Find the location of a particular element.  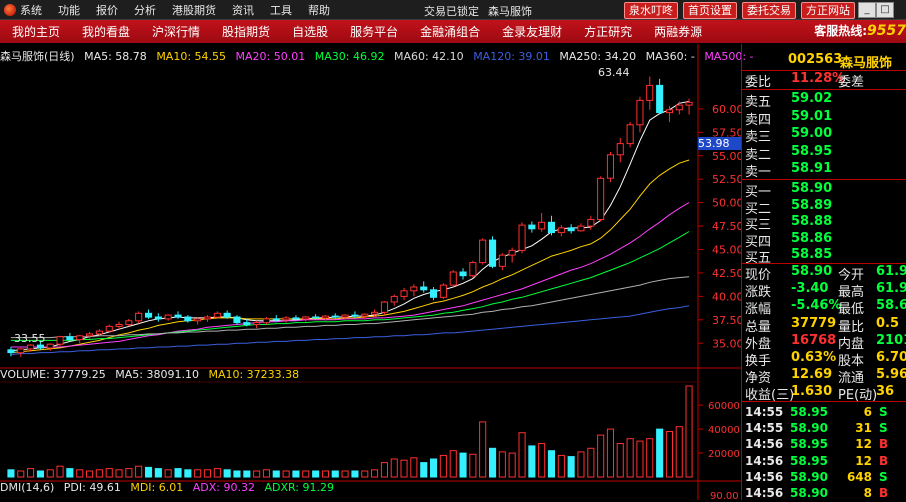

ma-legend-ma30: MA30: 46.92 is located at coordinates (349, 56).